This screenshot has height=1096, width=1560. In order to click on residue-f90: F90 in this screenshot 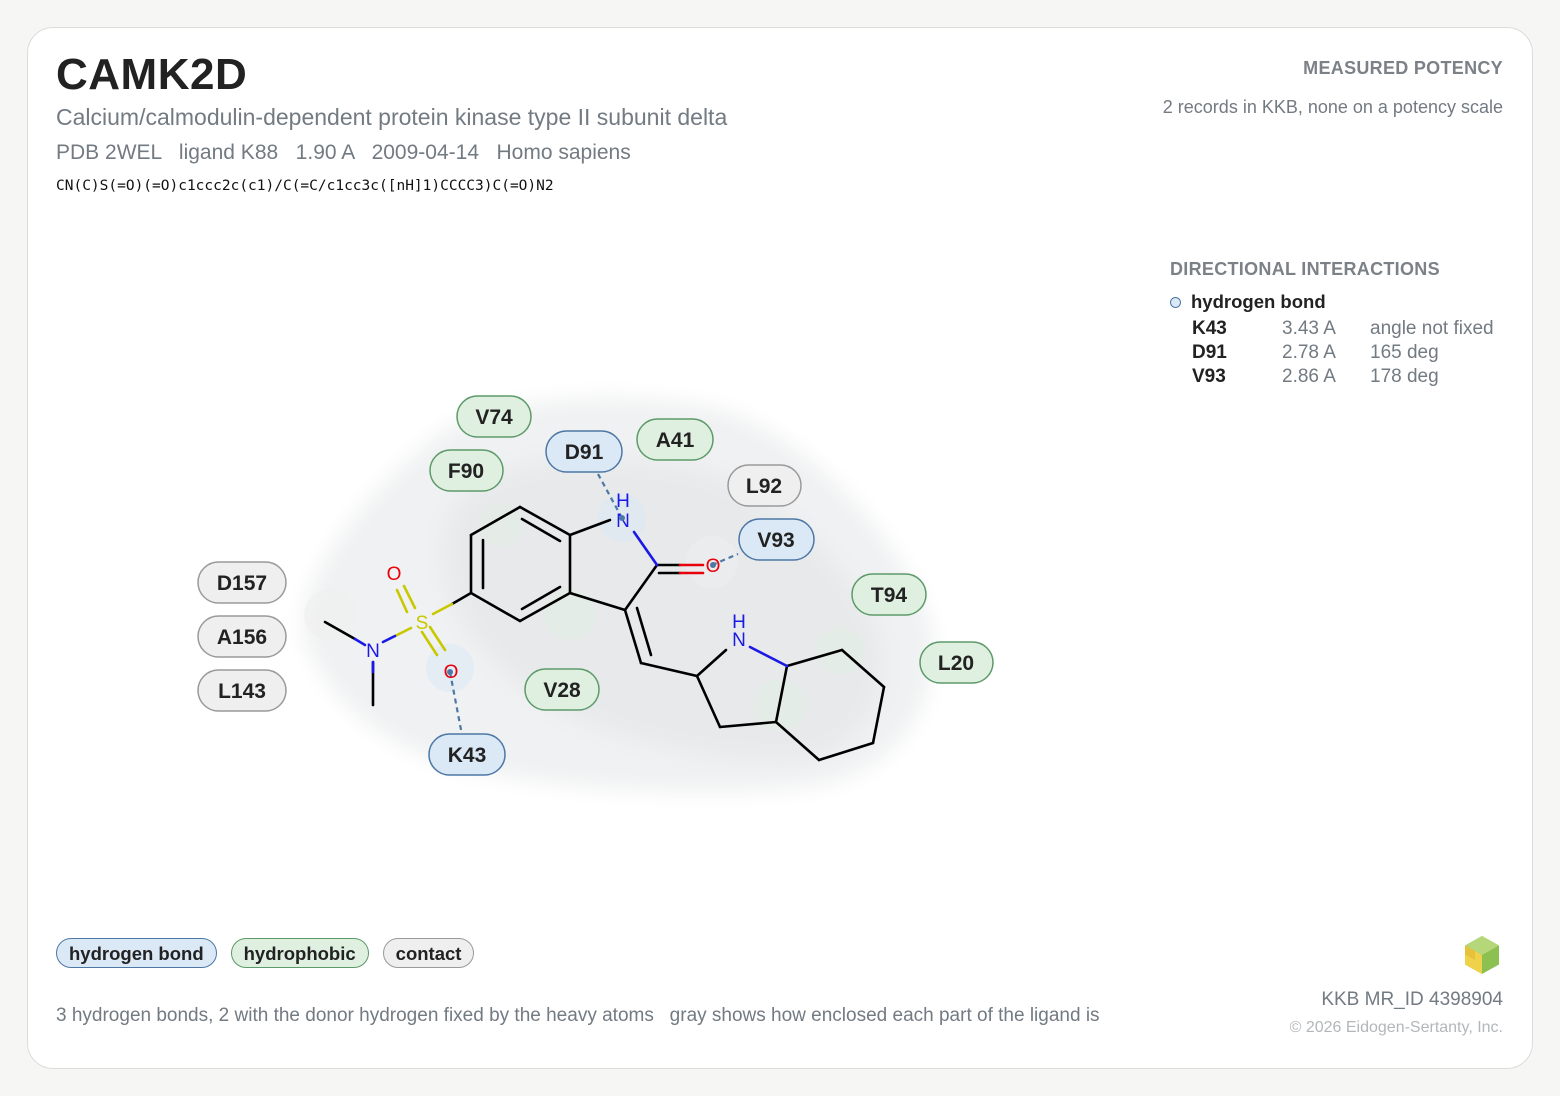, I will do `click(466, 470)`.